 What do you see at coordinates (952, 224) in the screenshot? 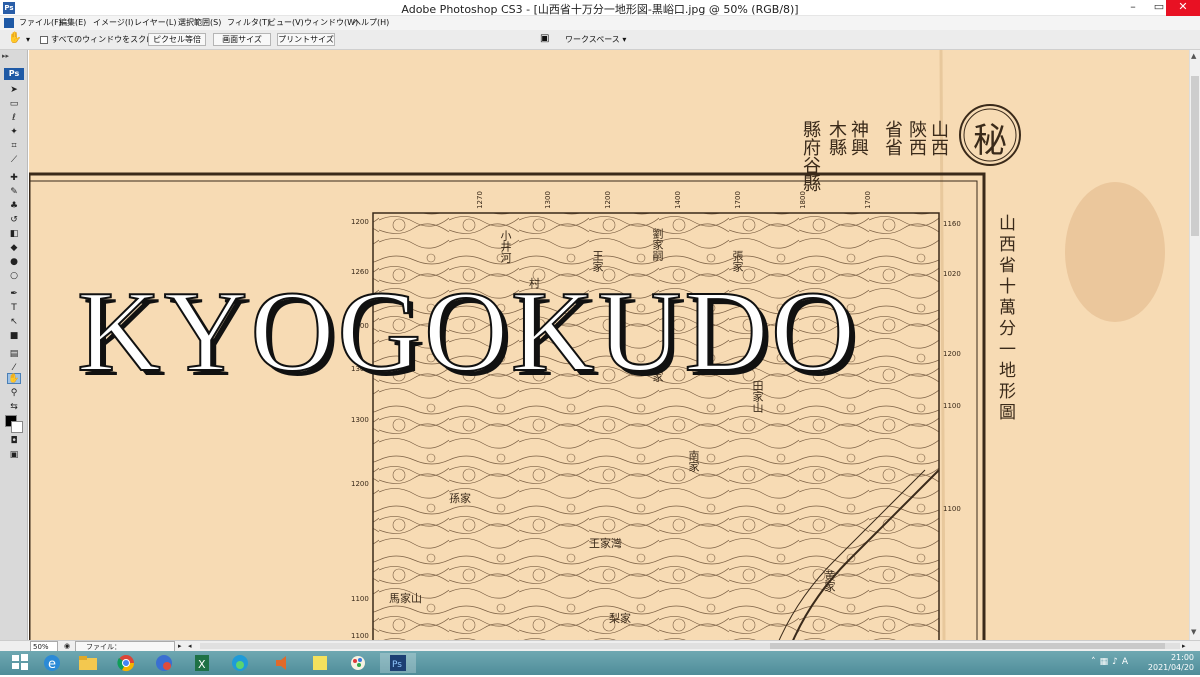
I see `tick-label-right: 1160` at bounding box center [952, 224].